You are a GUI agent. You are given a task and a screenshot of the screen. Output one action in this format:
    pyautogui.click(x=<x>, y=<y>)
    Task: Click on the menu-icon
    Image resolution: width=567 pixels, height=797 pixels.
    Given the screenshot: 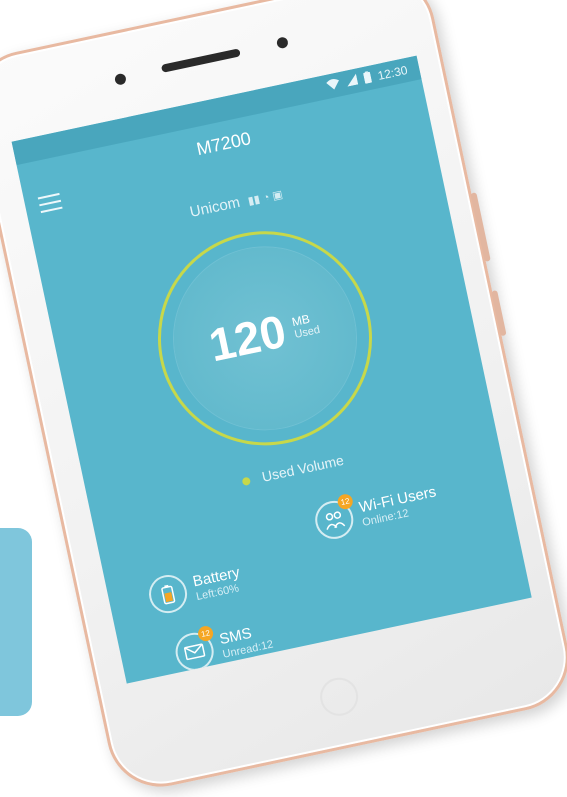 What is the action you would take?
    pyautogui.click(x=50, y=203)
    